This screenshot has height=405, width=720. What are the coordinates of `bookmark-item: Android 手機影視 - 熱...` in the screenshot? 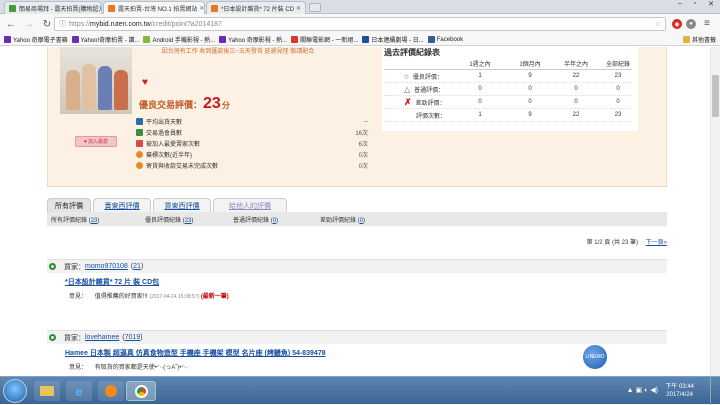 It's located at (179, 39).